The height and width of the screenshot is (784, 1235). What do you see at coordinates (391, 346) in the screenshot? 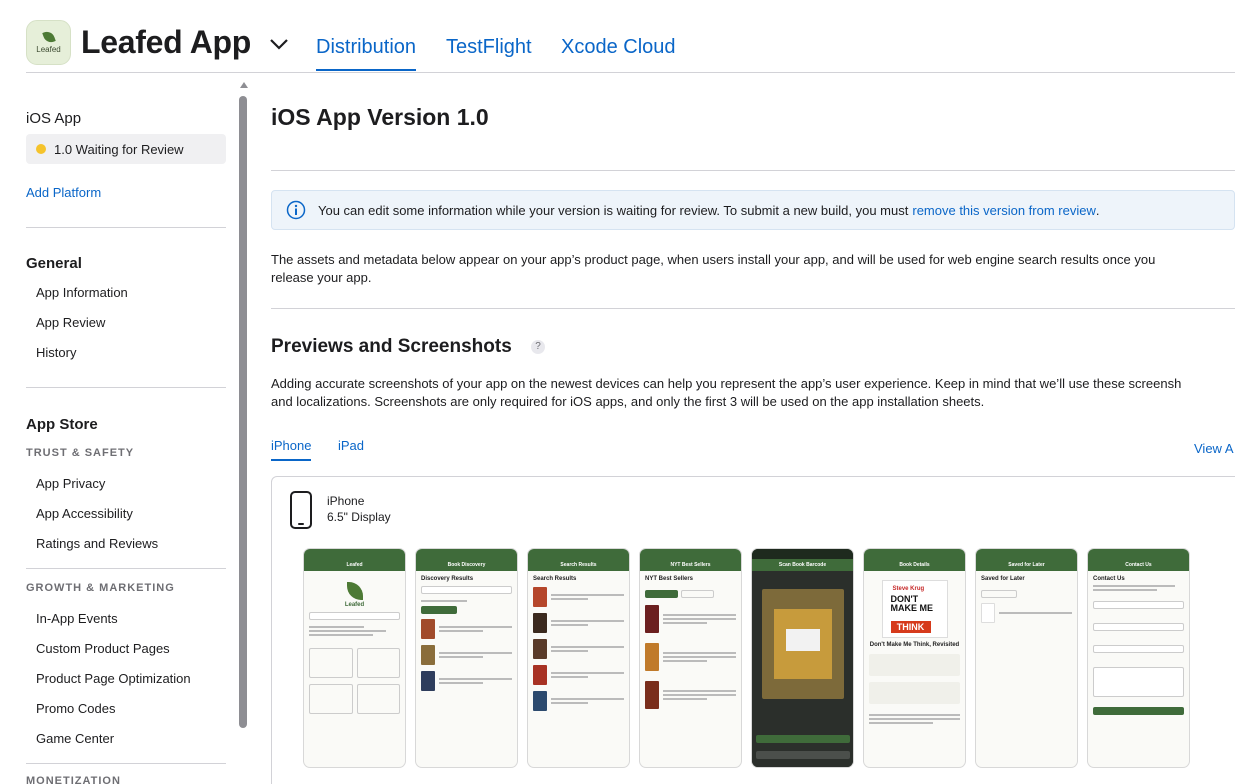
I see `previews-title: Previews and Screenshots` at bounding box center [391, 346].